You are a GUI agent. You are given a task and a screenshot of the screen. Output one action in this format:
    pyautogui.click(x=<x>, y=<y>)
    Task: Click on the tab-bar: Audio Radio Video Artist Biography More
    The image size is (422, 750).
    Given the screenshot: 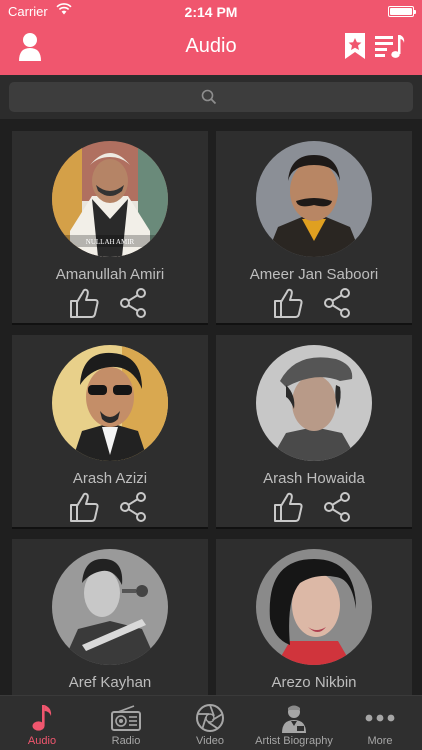 What is the action you would take?
    pyautogui.click(x=211, y=722)
    